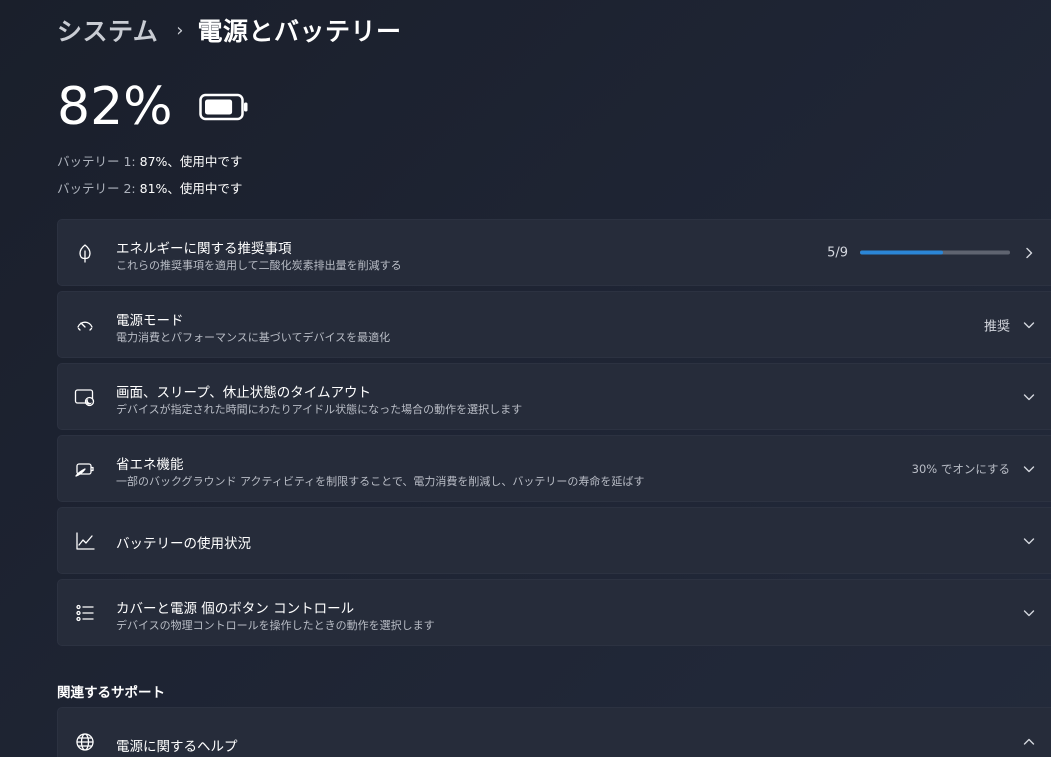  I want to click on battery-1-status: バッテリー 1: 87%、使用中です, so click(149, 160).